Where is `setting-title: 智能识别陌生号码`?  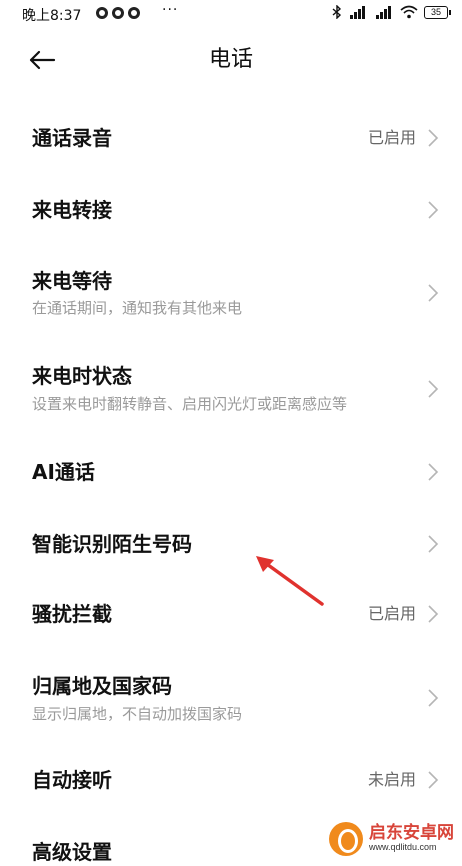 setting-title: 智能识别陌生号码 is located at coordinates (112, 544).